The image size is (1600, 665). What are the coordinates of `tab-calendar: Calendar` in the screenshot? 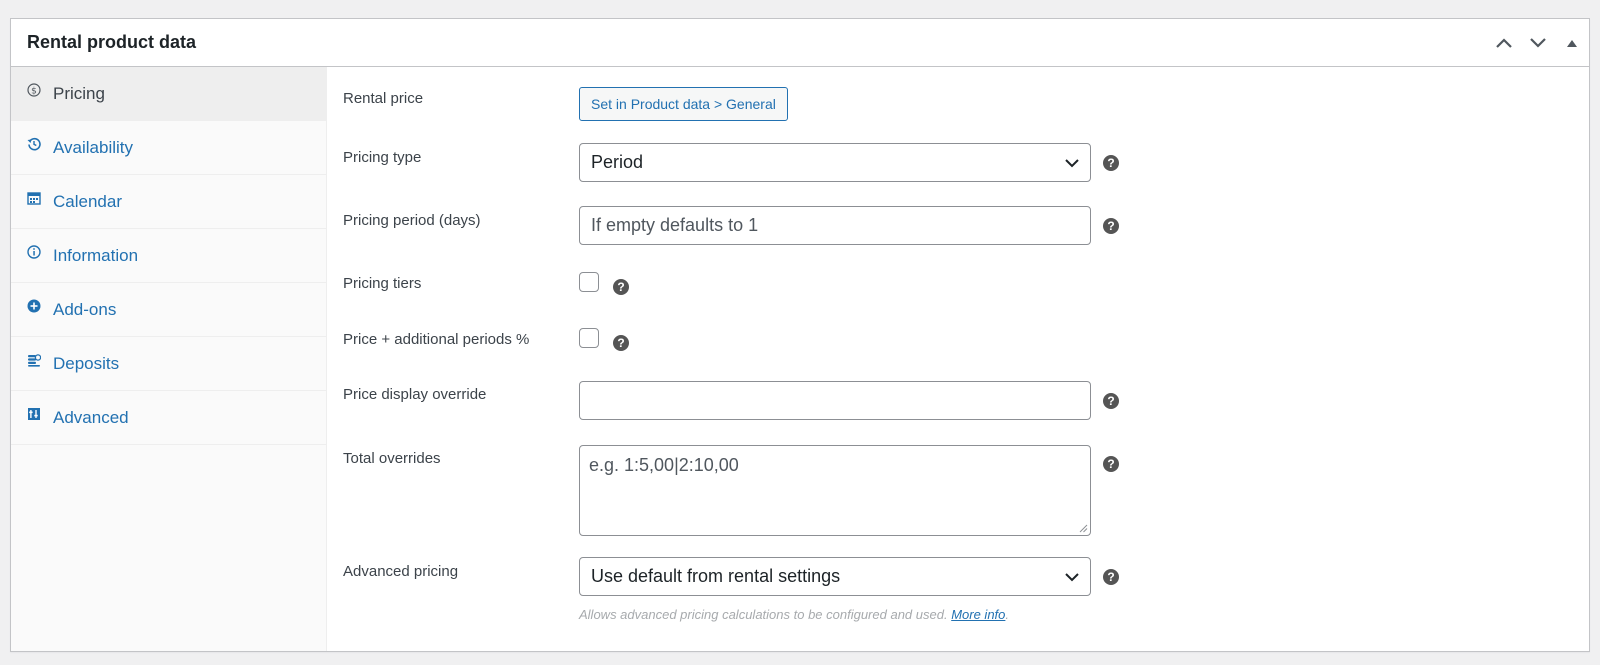 It's located at (168, 202).